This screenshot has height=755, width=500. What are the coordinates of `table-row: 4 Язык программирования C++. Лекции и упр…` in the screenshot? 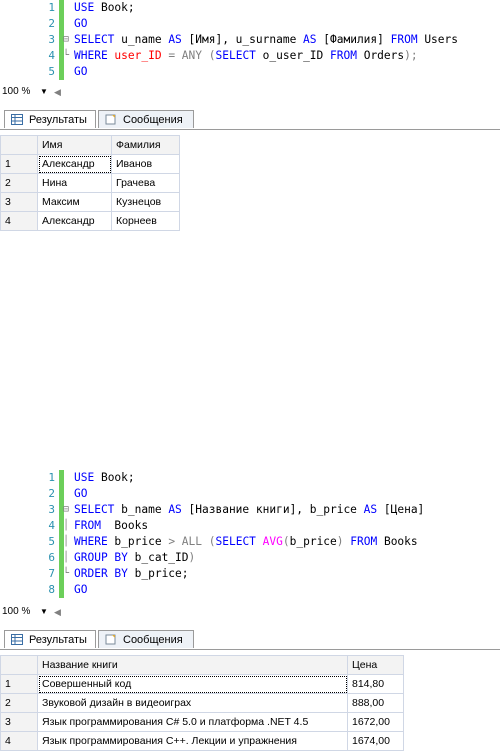 It's located at (202, 741).